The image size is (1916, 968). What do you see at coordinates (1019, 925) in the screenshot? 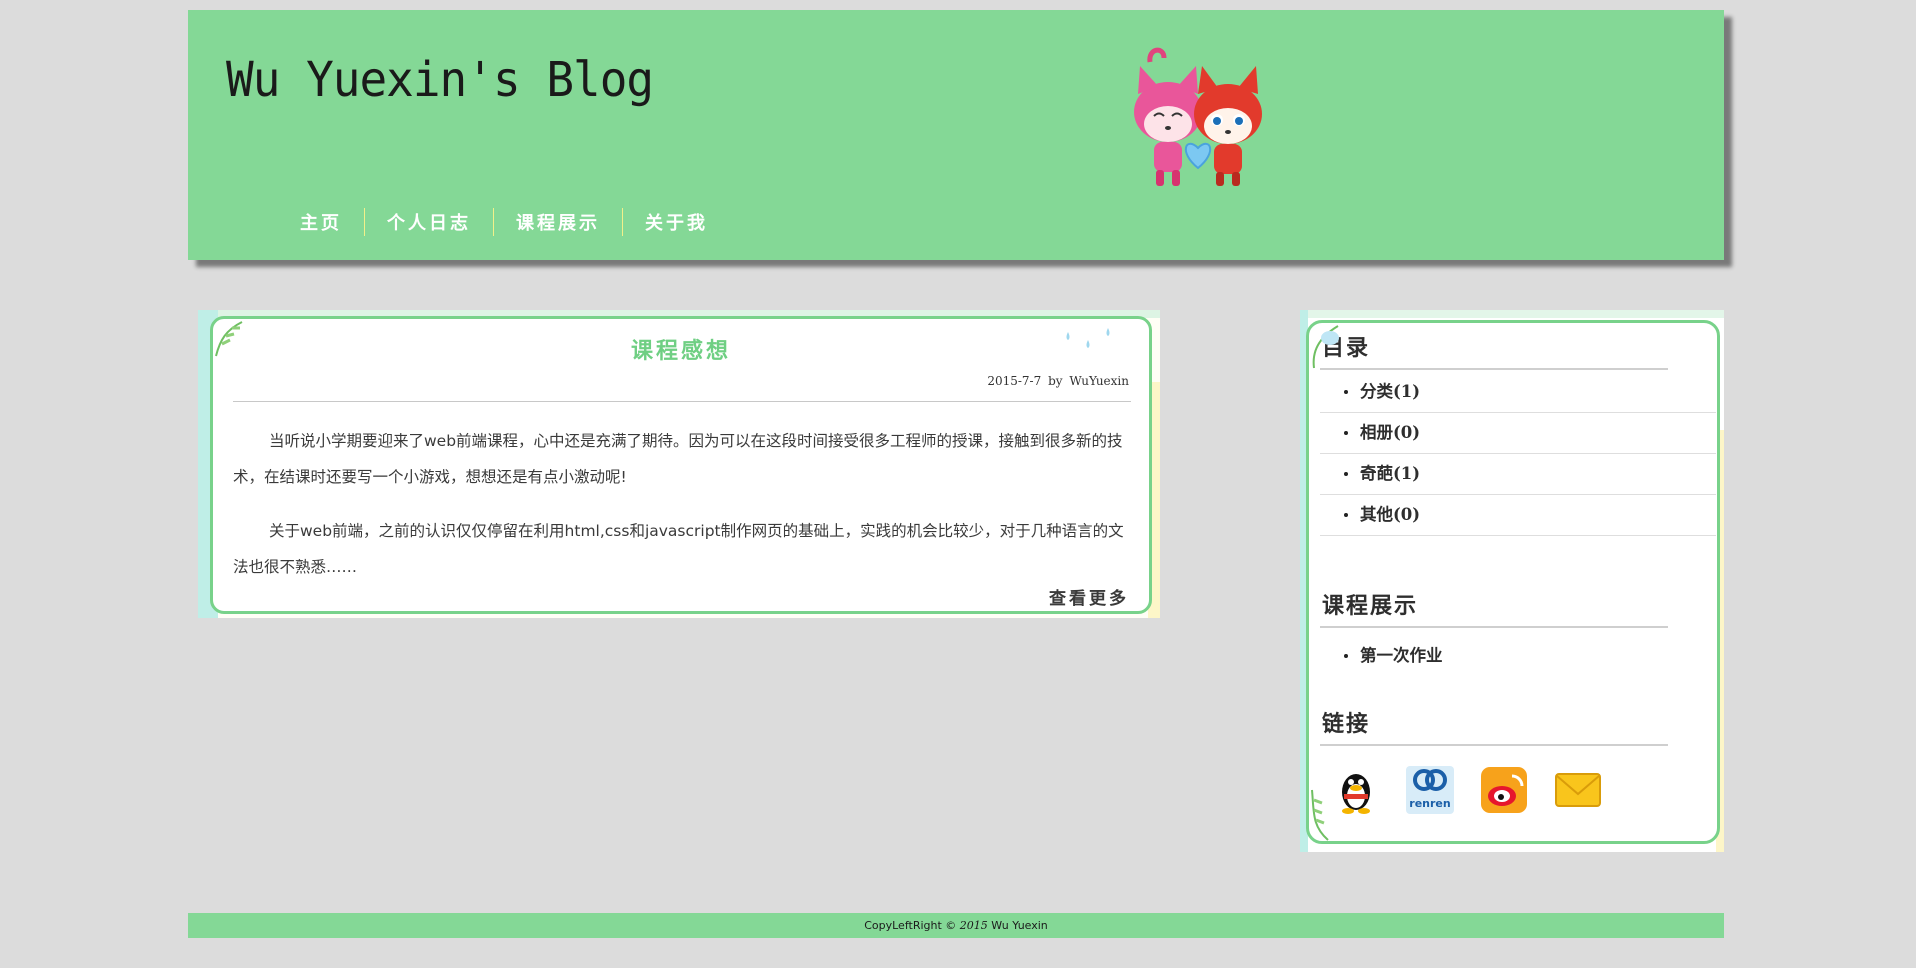
I see `footer-name: Wu Yuexin` at bounding box center [1019, 925].